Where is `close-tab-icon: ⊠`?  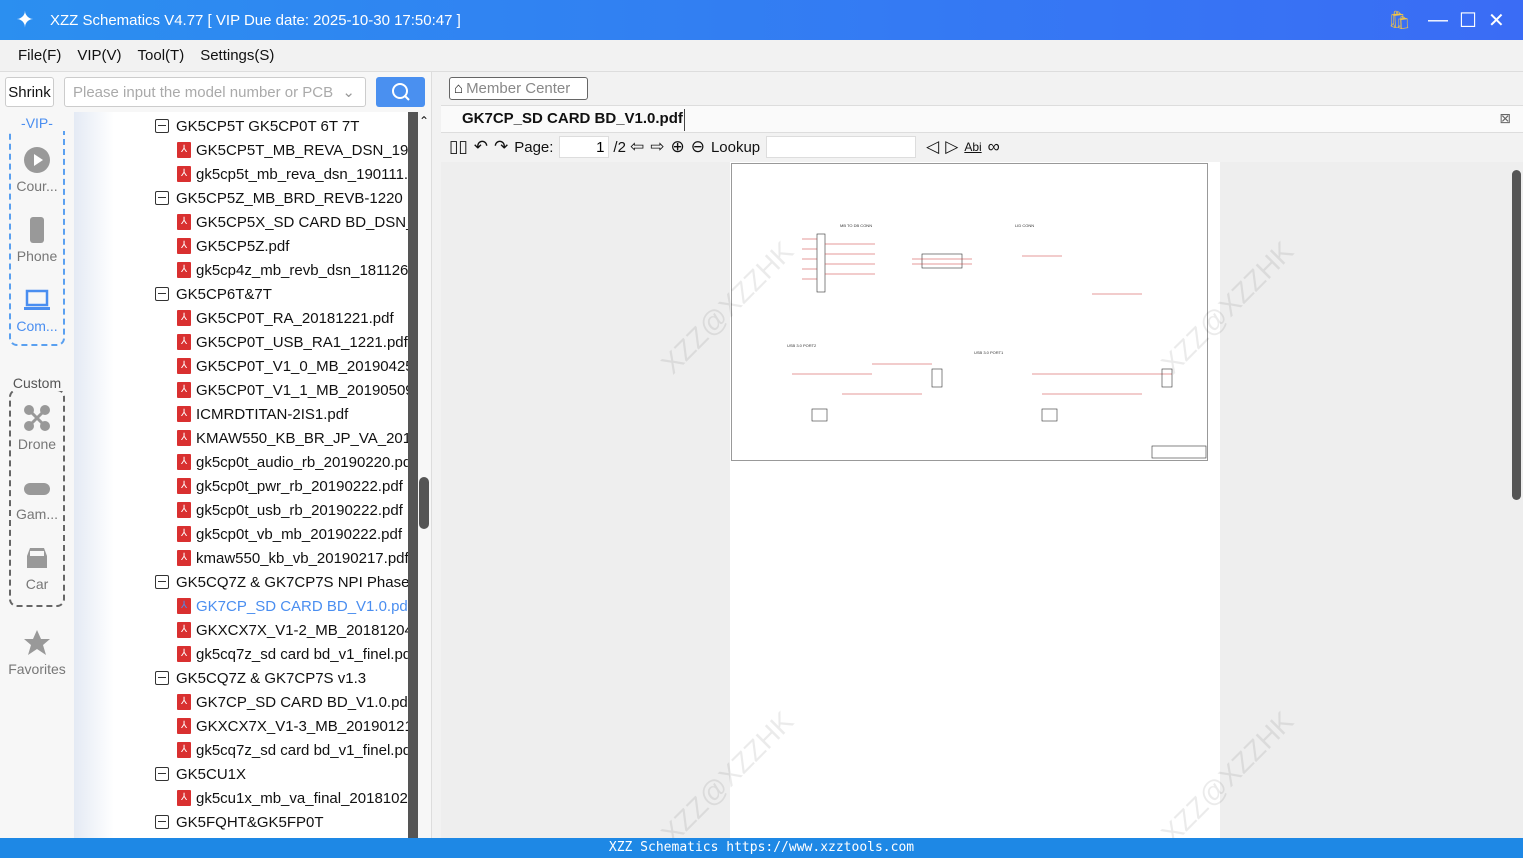 close-tab-icon: ⊠ is located at coordinates (1505, 118).